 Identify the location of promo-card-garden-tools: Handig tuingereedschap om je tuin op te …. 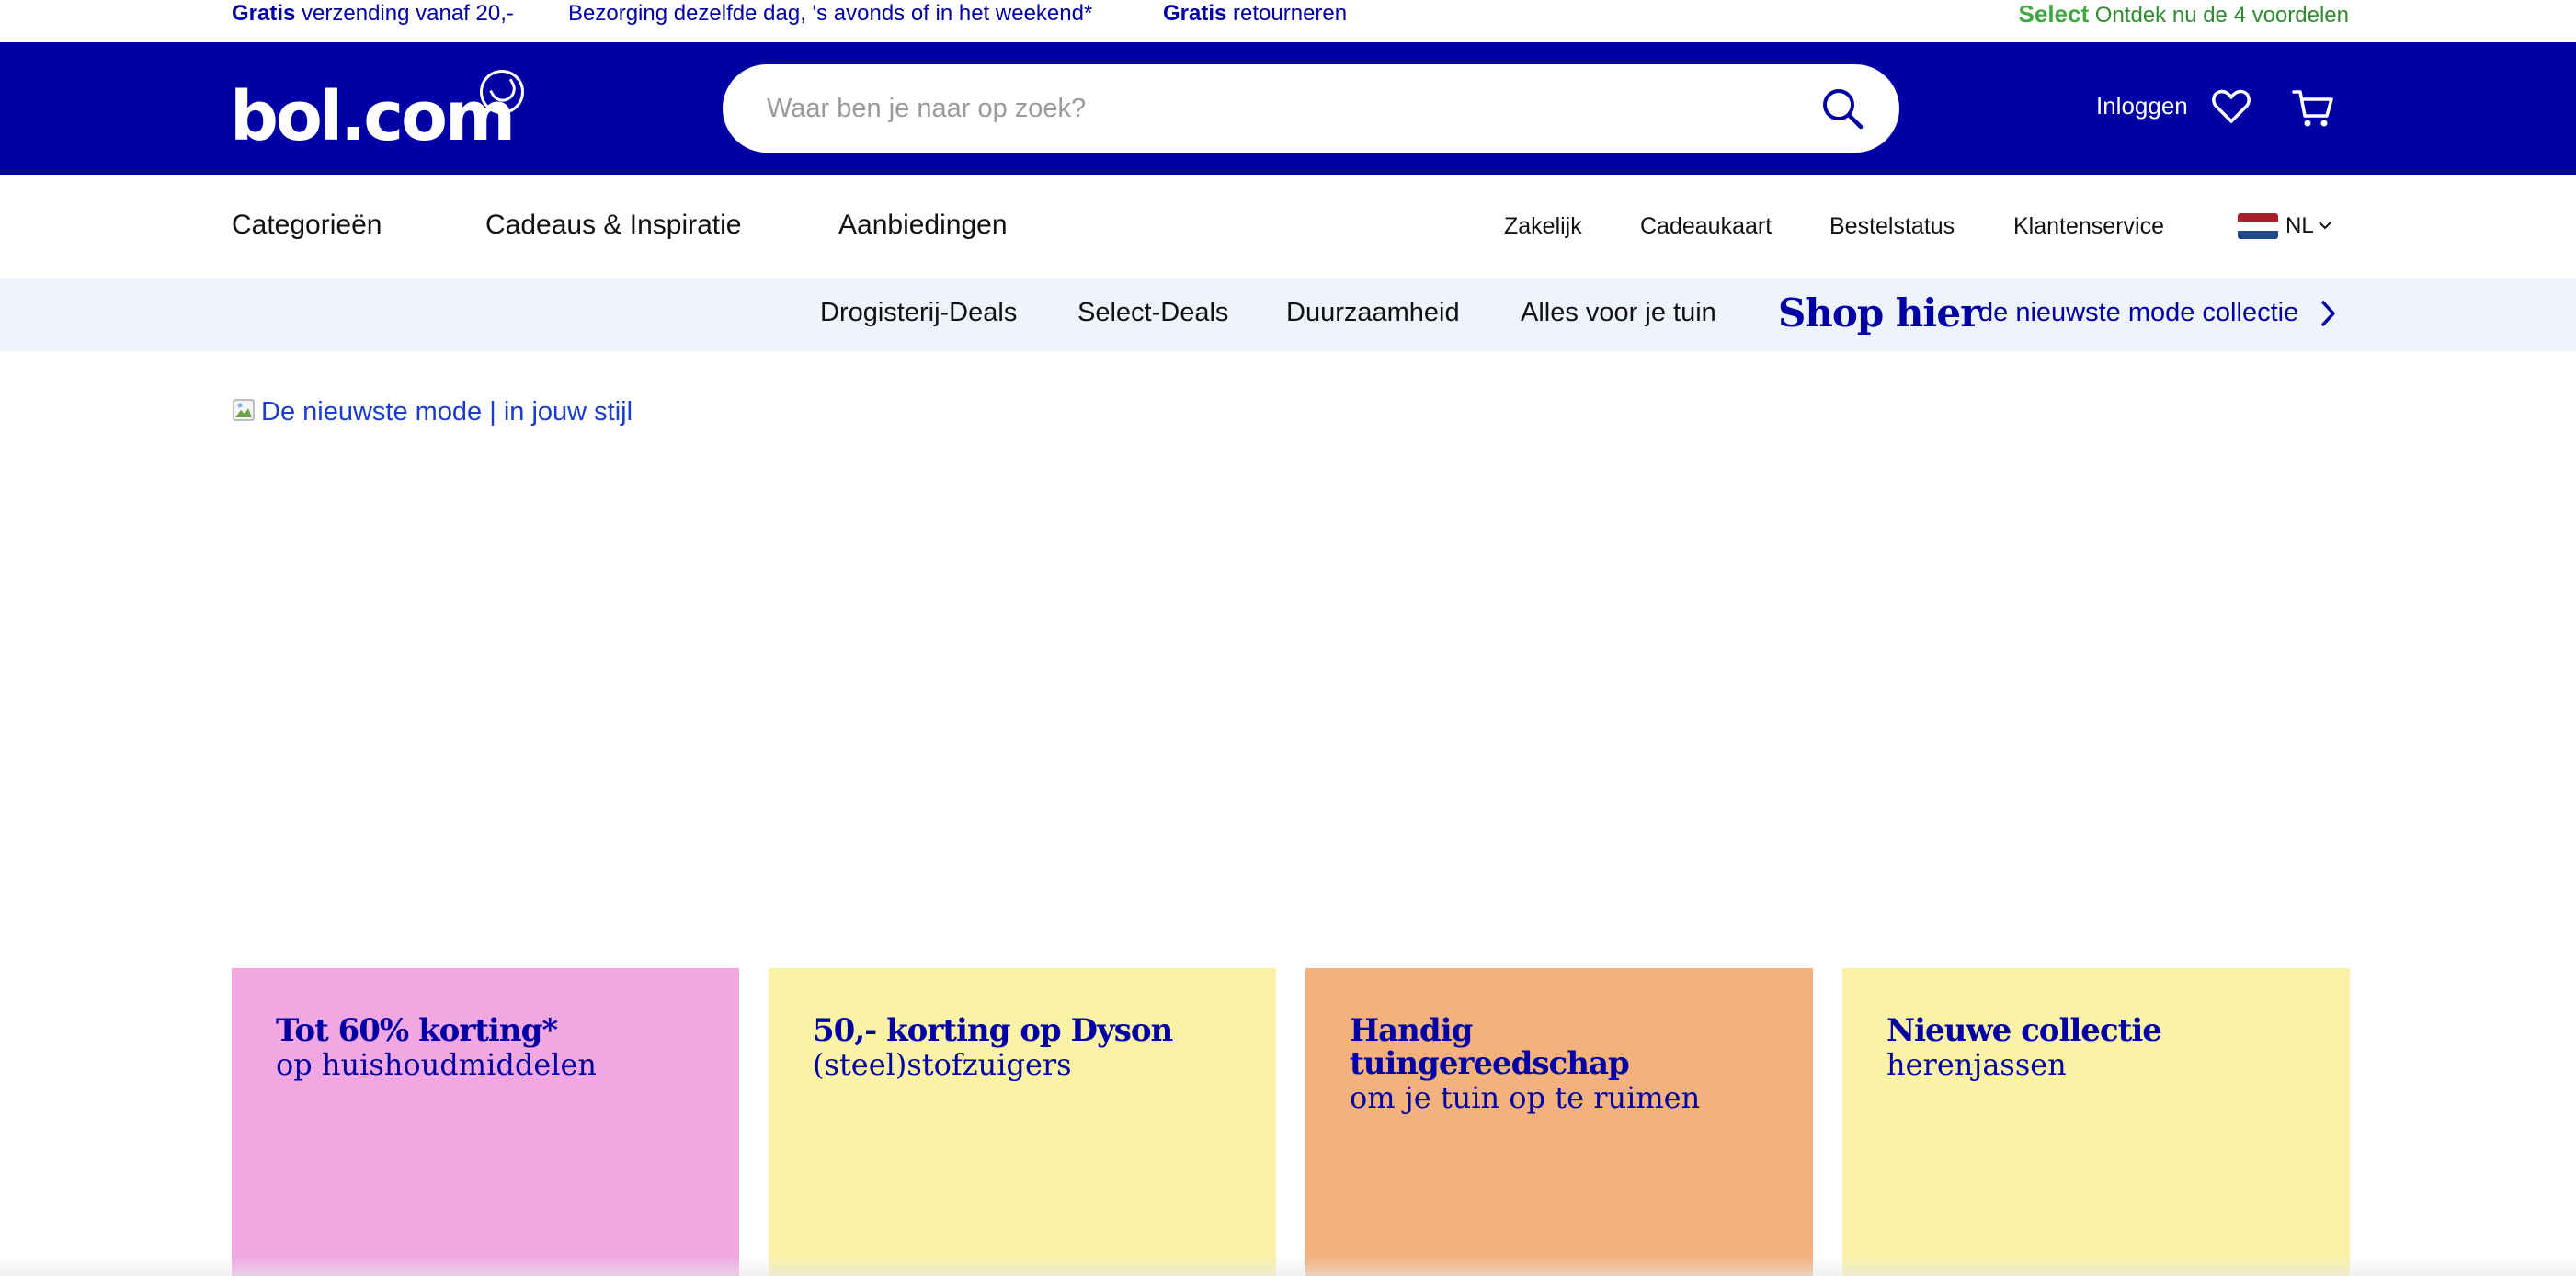
(1559, 1122).